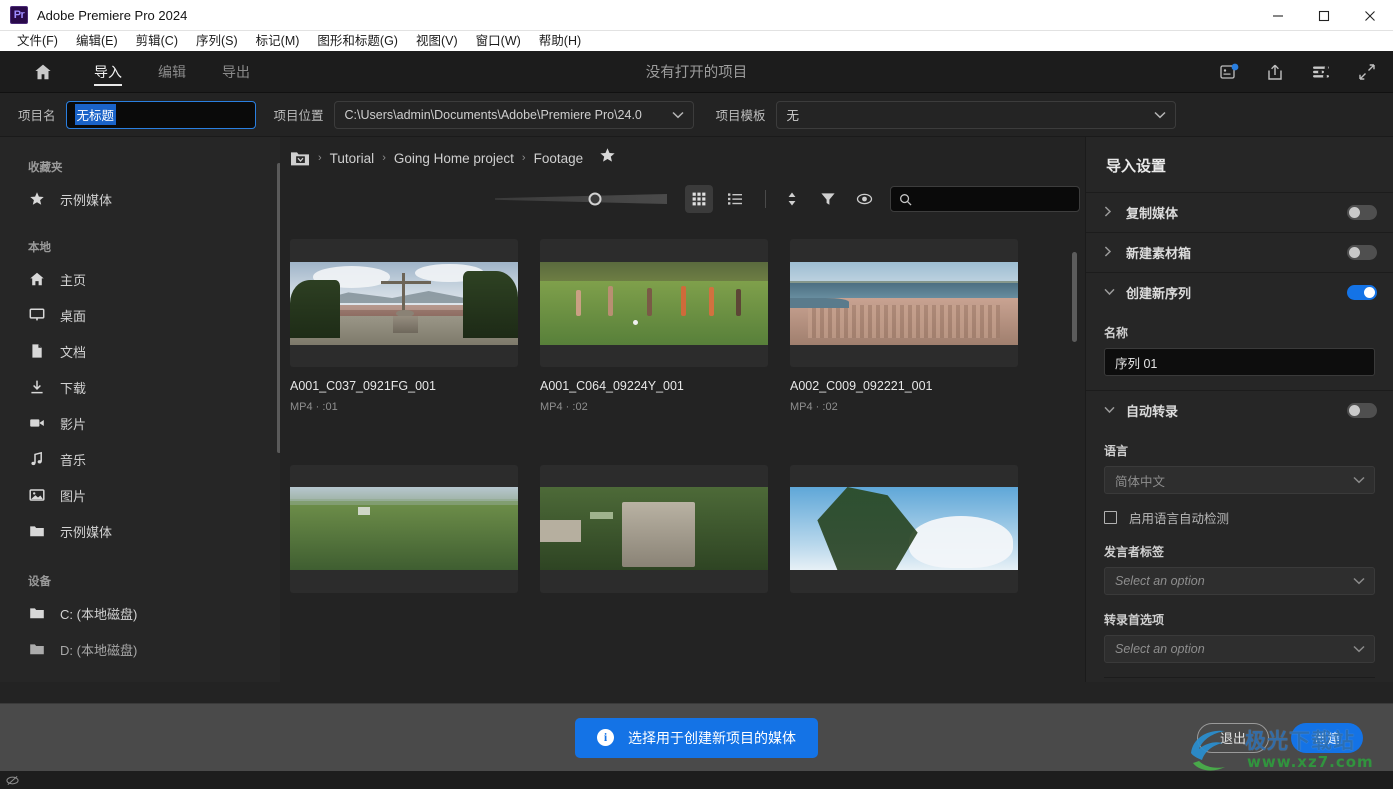  Describe the element at coordinates (357, 41) in the screenshot. I see `menu-graphics: 图形和标题(G)` at that location.